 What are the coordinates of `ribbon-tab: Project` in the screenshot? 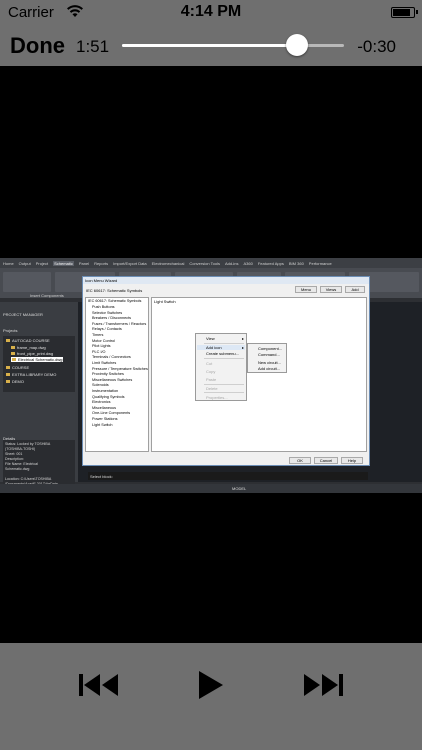 It's located at (42, 263).